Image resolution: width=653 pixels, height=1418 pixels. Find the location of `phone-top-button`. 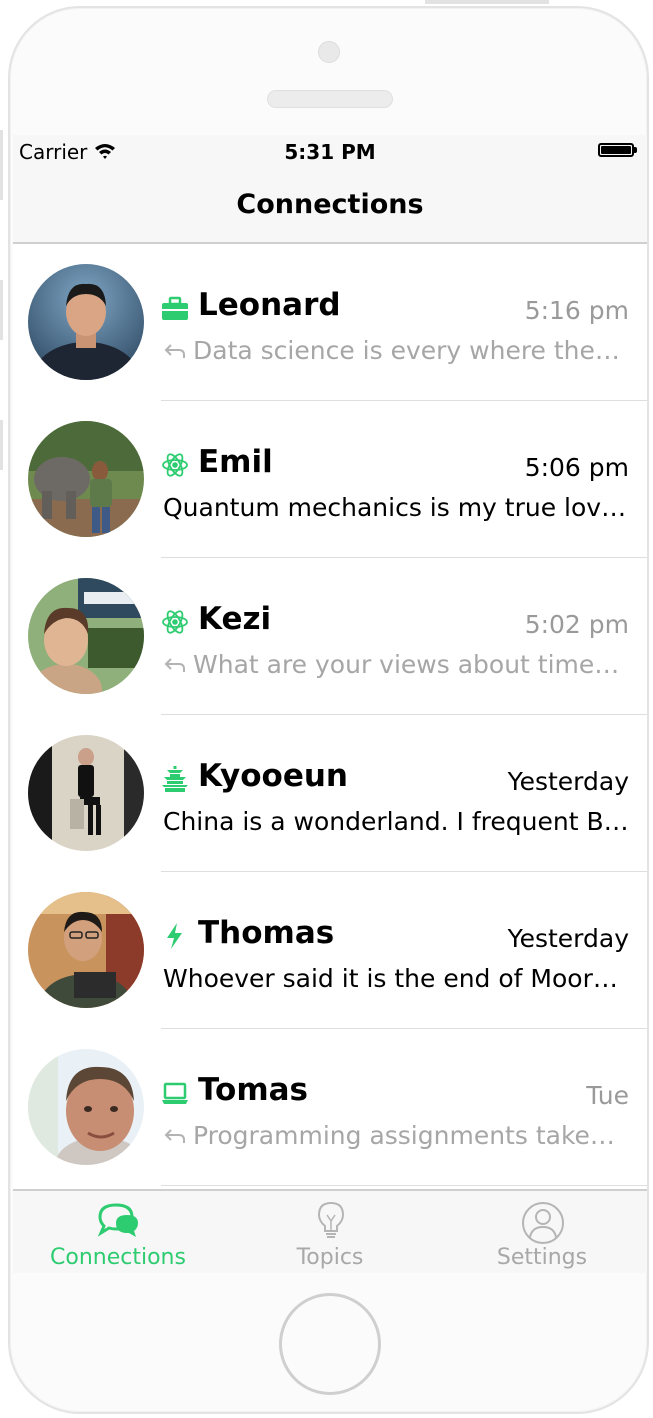

phone-top-button is located at coordinates (487, 2).